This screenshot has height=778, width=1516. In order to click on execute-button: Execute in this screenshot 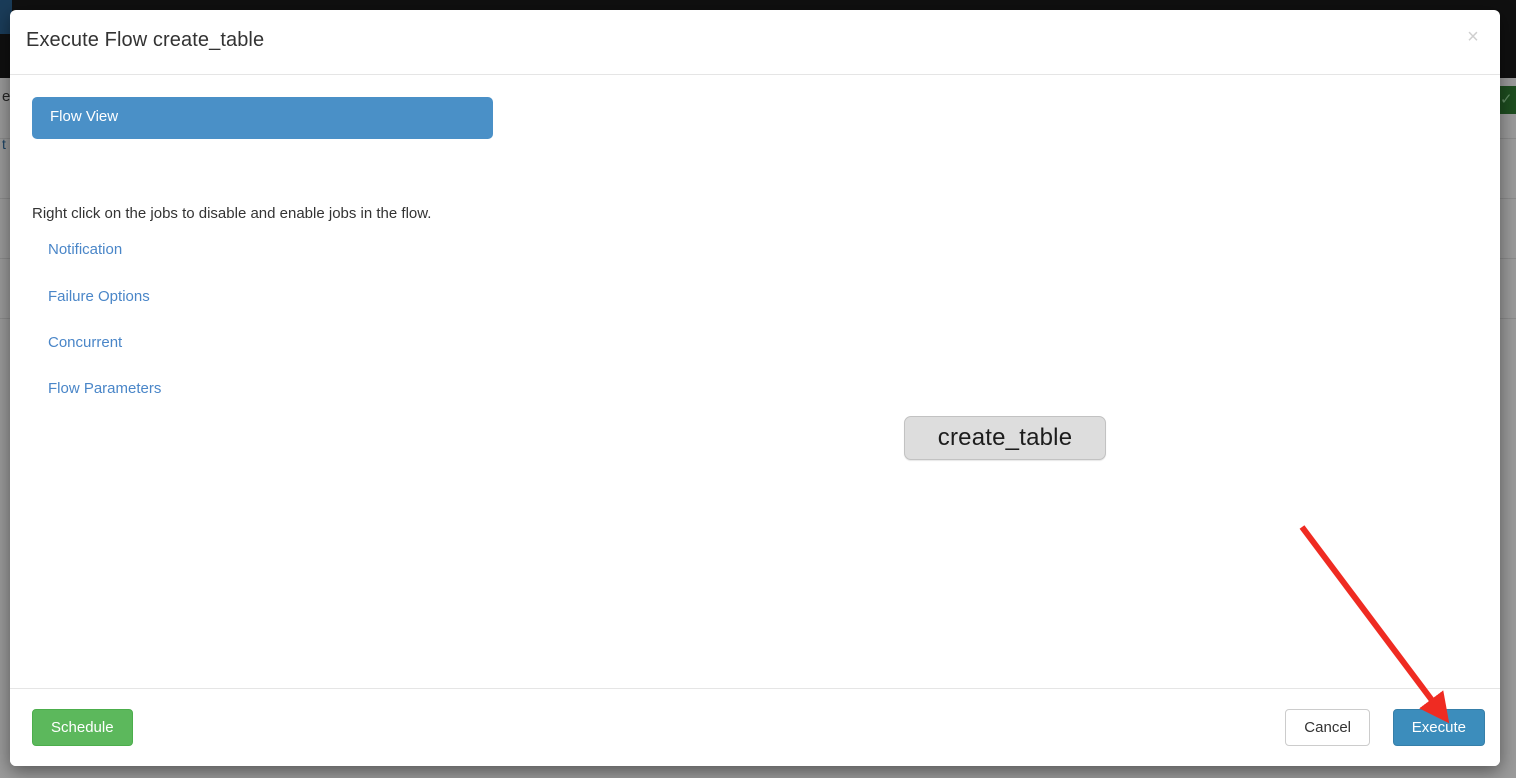, I will do `click(1438, 727)`.